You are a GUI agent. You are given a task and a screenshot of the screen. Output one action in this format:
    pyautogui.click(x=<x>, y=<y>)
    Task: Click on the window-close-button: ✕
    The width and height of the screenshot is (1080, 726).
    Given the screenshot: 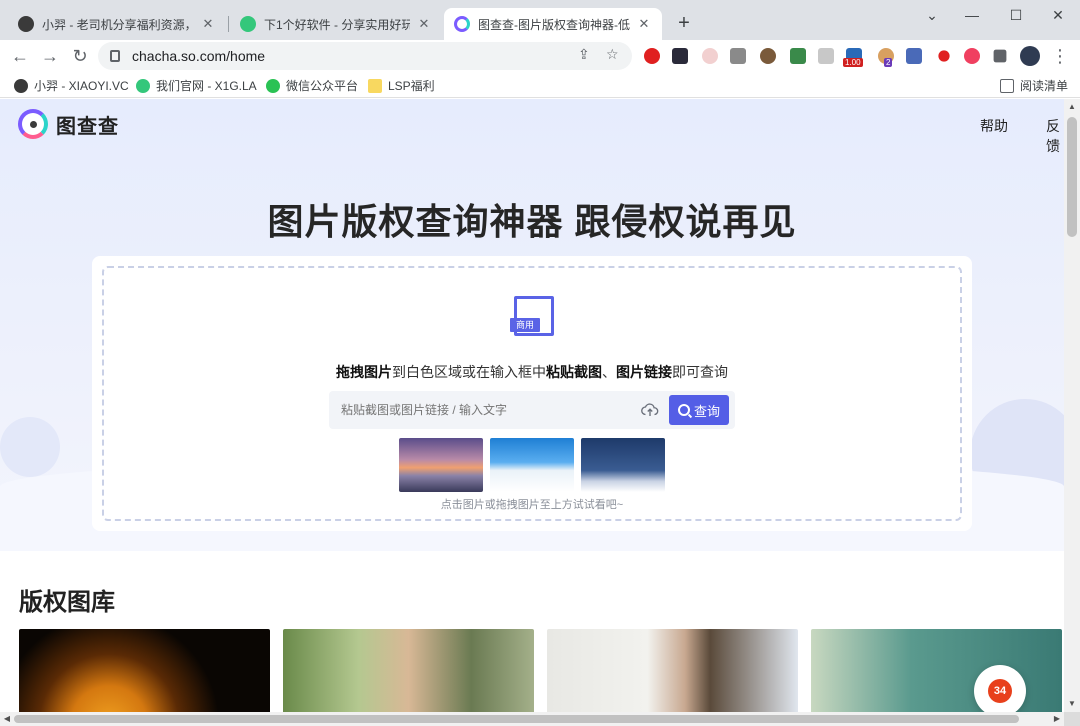 What is the action you would take?
    pyautogui.click(x=1058, y=15)
    